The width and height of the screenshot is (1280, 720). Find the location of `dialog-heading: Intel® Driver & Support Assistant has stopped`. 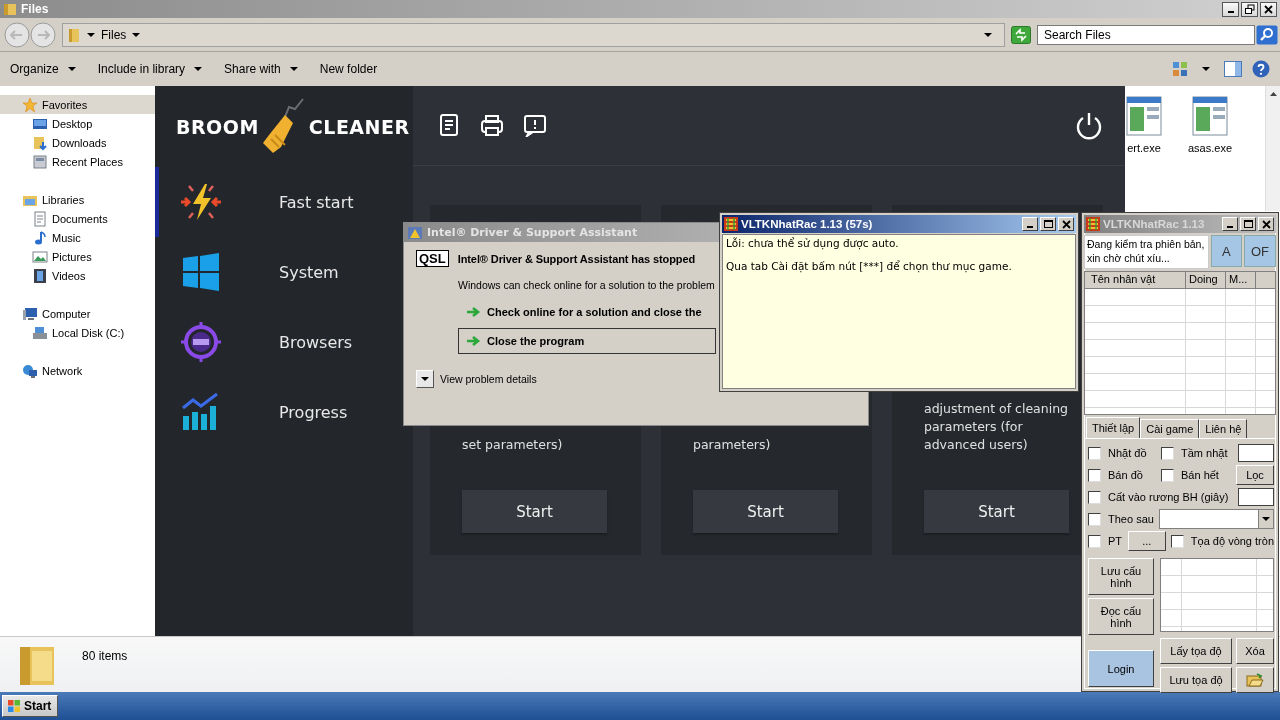

dialog-heading: Intel® Driver & Support Assistant has stopped is located at coordinates (576, 258).